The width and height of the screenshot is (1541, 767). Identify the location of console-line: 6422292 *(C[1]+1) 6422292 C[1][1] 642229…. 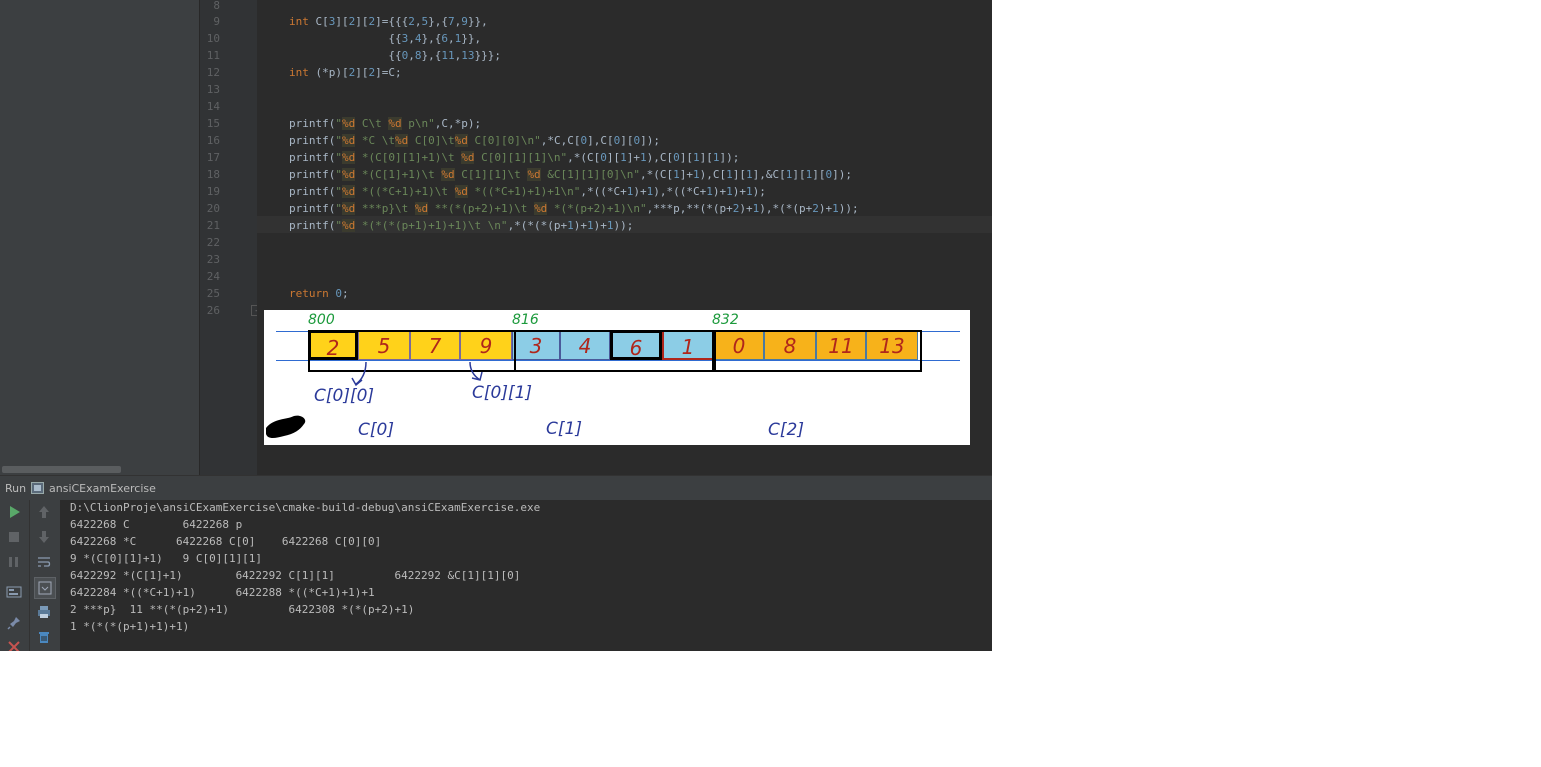
(295, 575).